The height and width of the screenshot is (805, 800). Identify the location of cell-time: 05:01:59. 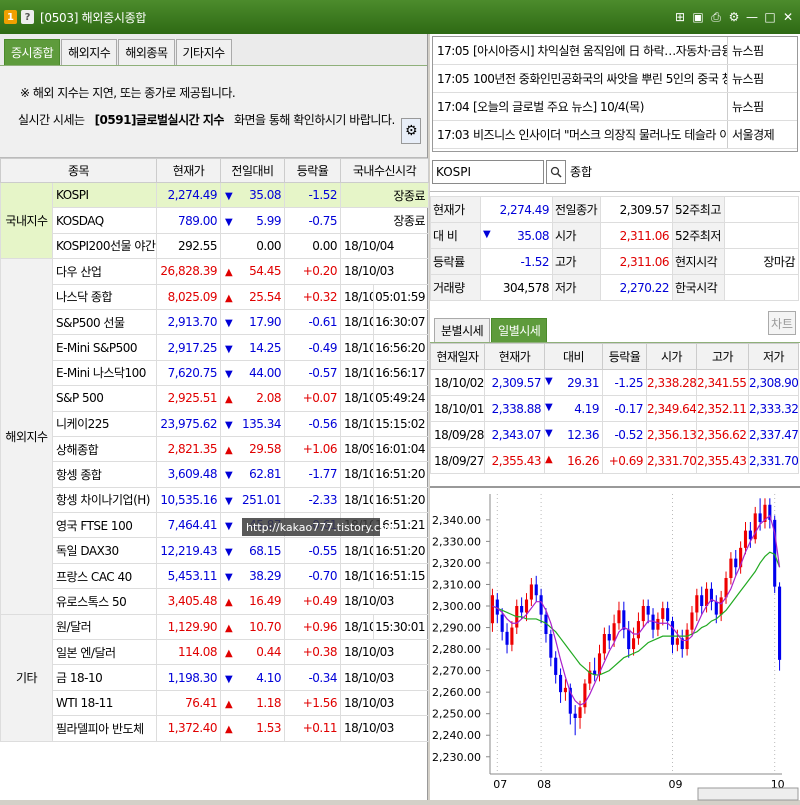
(401, 296).